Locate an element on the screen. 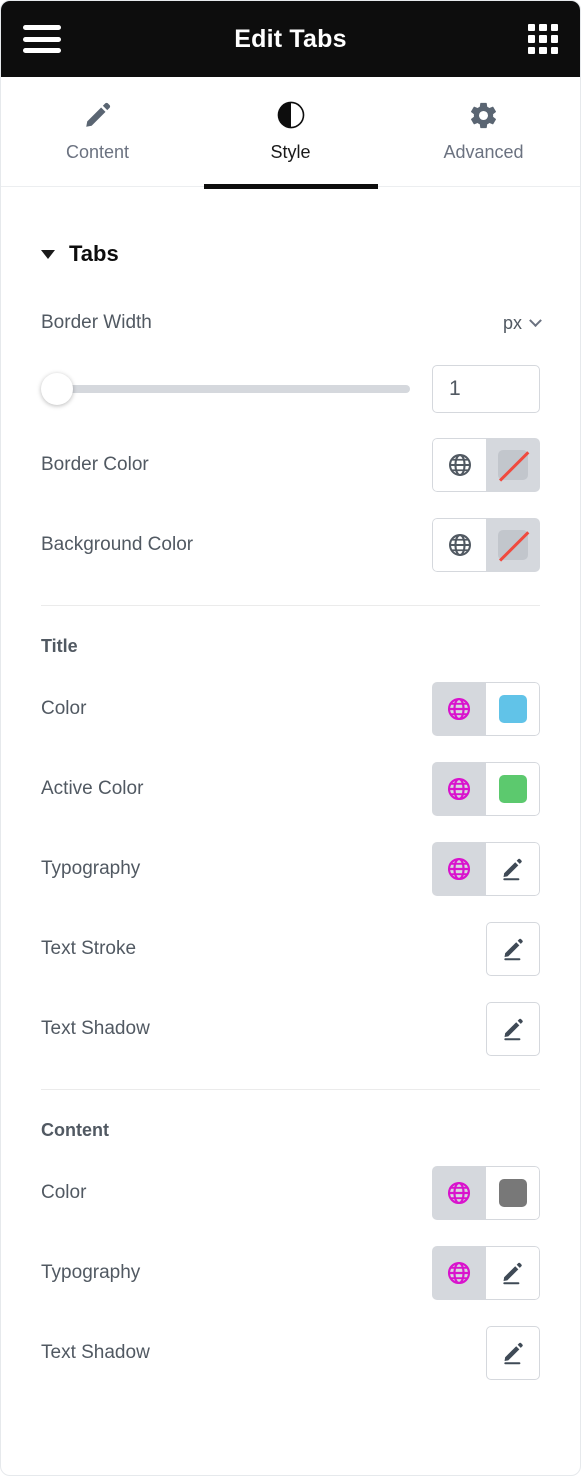 The width and height of the screenshot is (581, 1476). section-header-tabs: Tabs is located at coordinates (290, 229).